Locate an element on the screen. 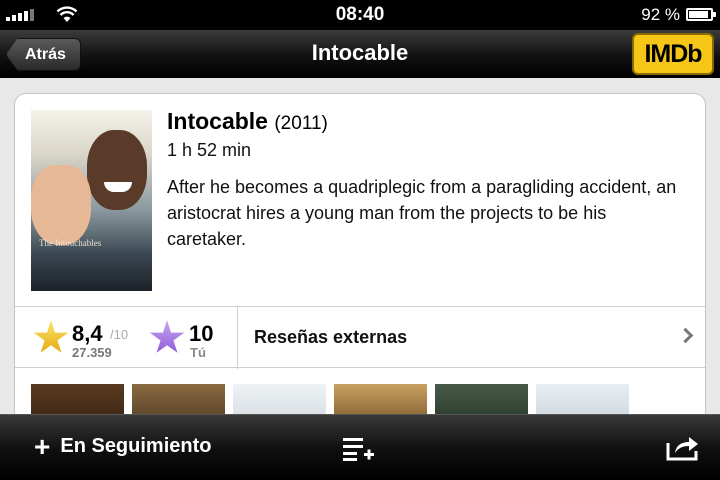 The height and width of the screenshot is (480, 720). add-to-list-icon is located at coordinates (359, 449).